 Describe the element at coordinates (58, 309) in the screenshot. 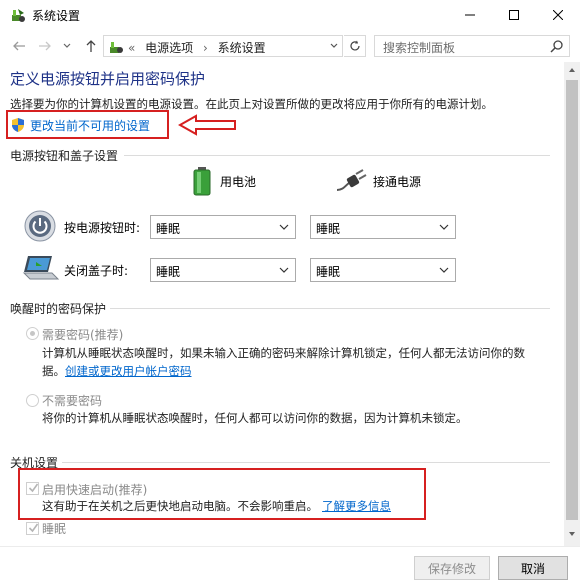

I see `wake-password-group-label: 唤醒时的密码保护` at that location.